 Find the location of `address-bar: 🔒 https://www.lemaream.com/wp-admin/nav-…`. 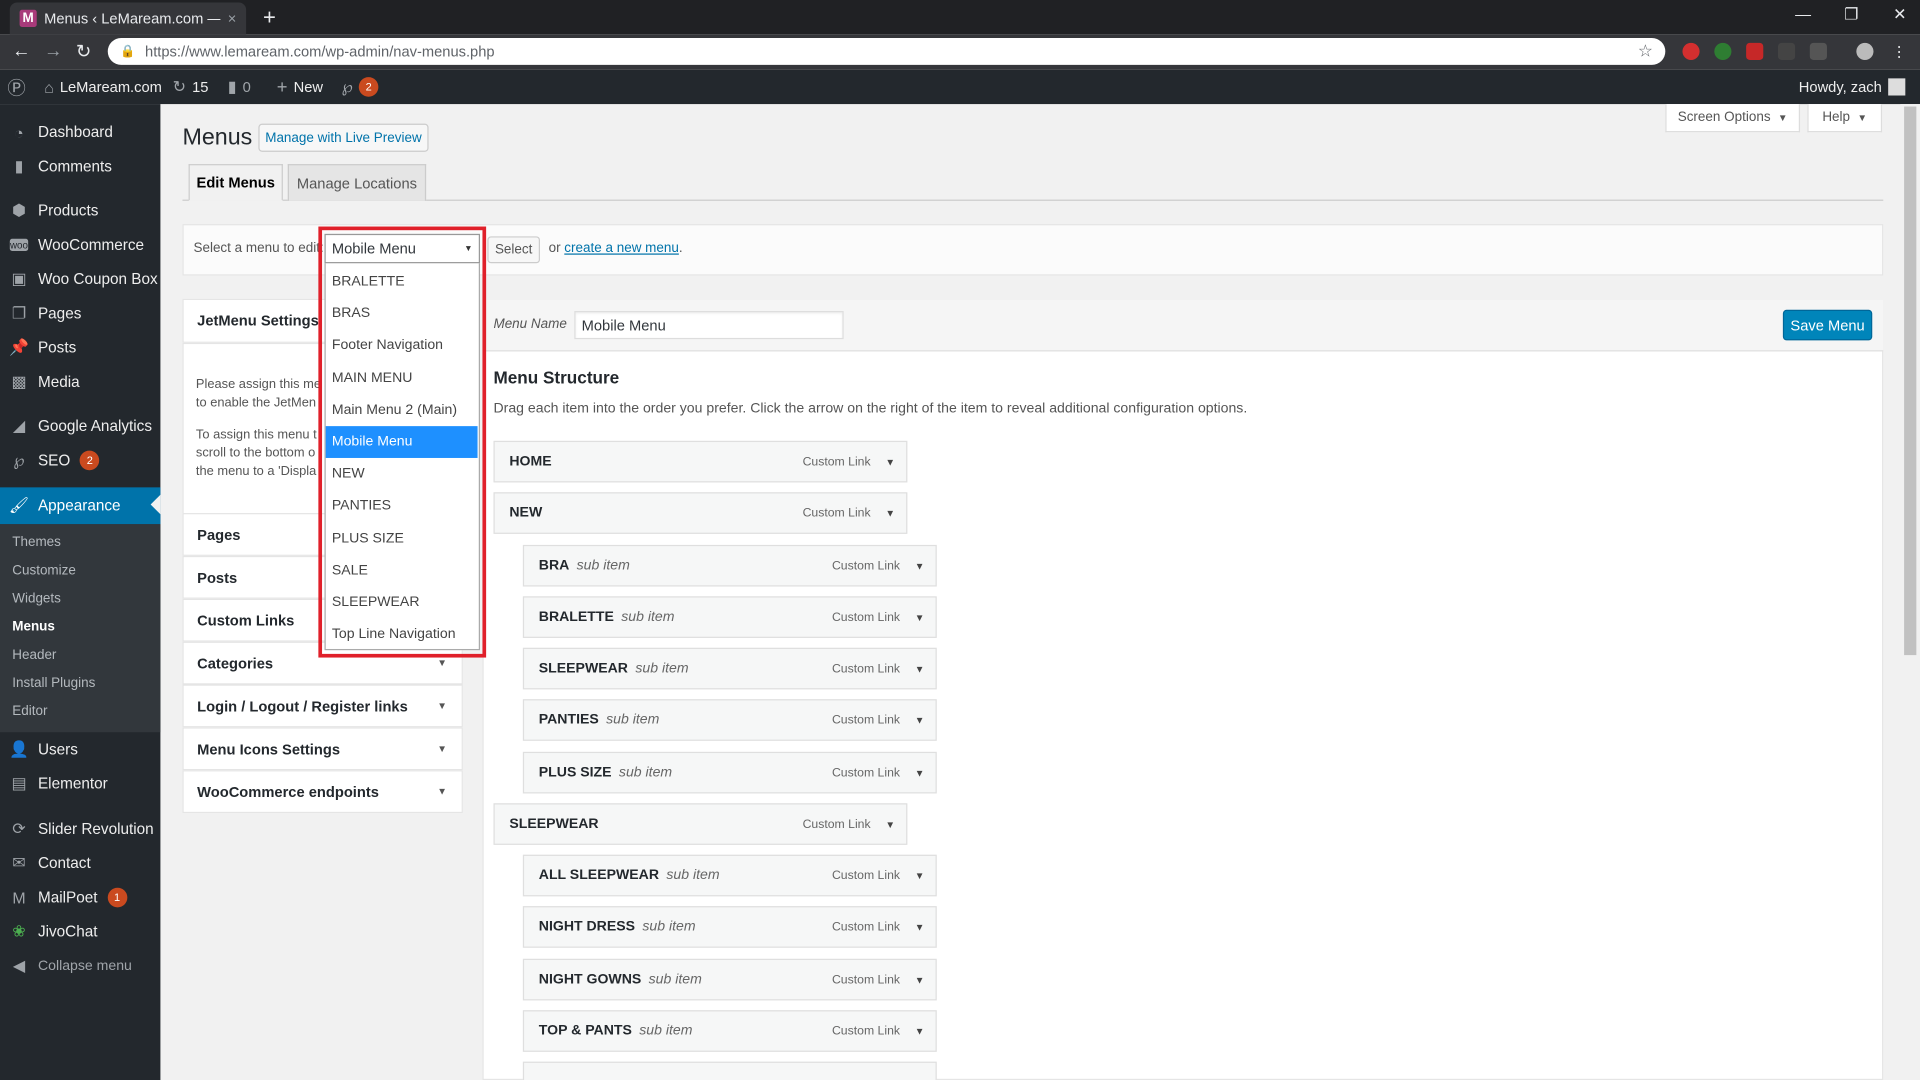

address-bar: 🔒 https://www.lemaream.com/wp-admin/nav-… is located at coordinates (886, 51).